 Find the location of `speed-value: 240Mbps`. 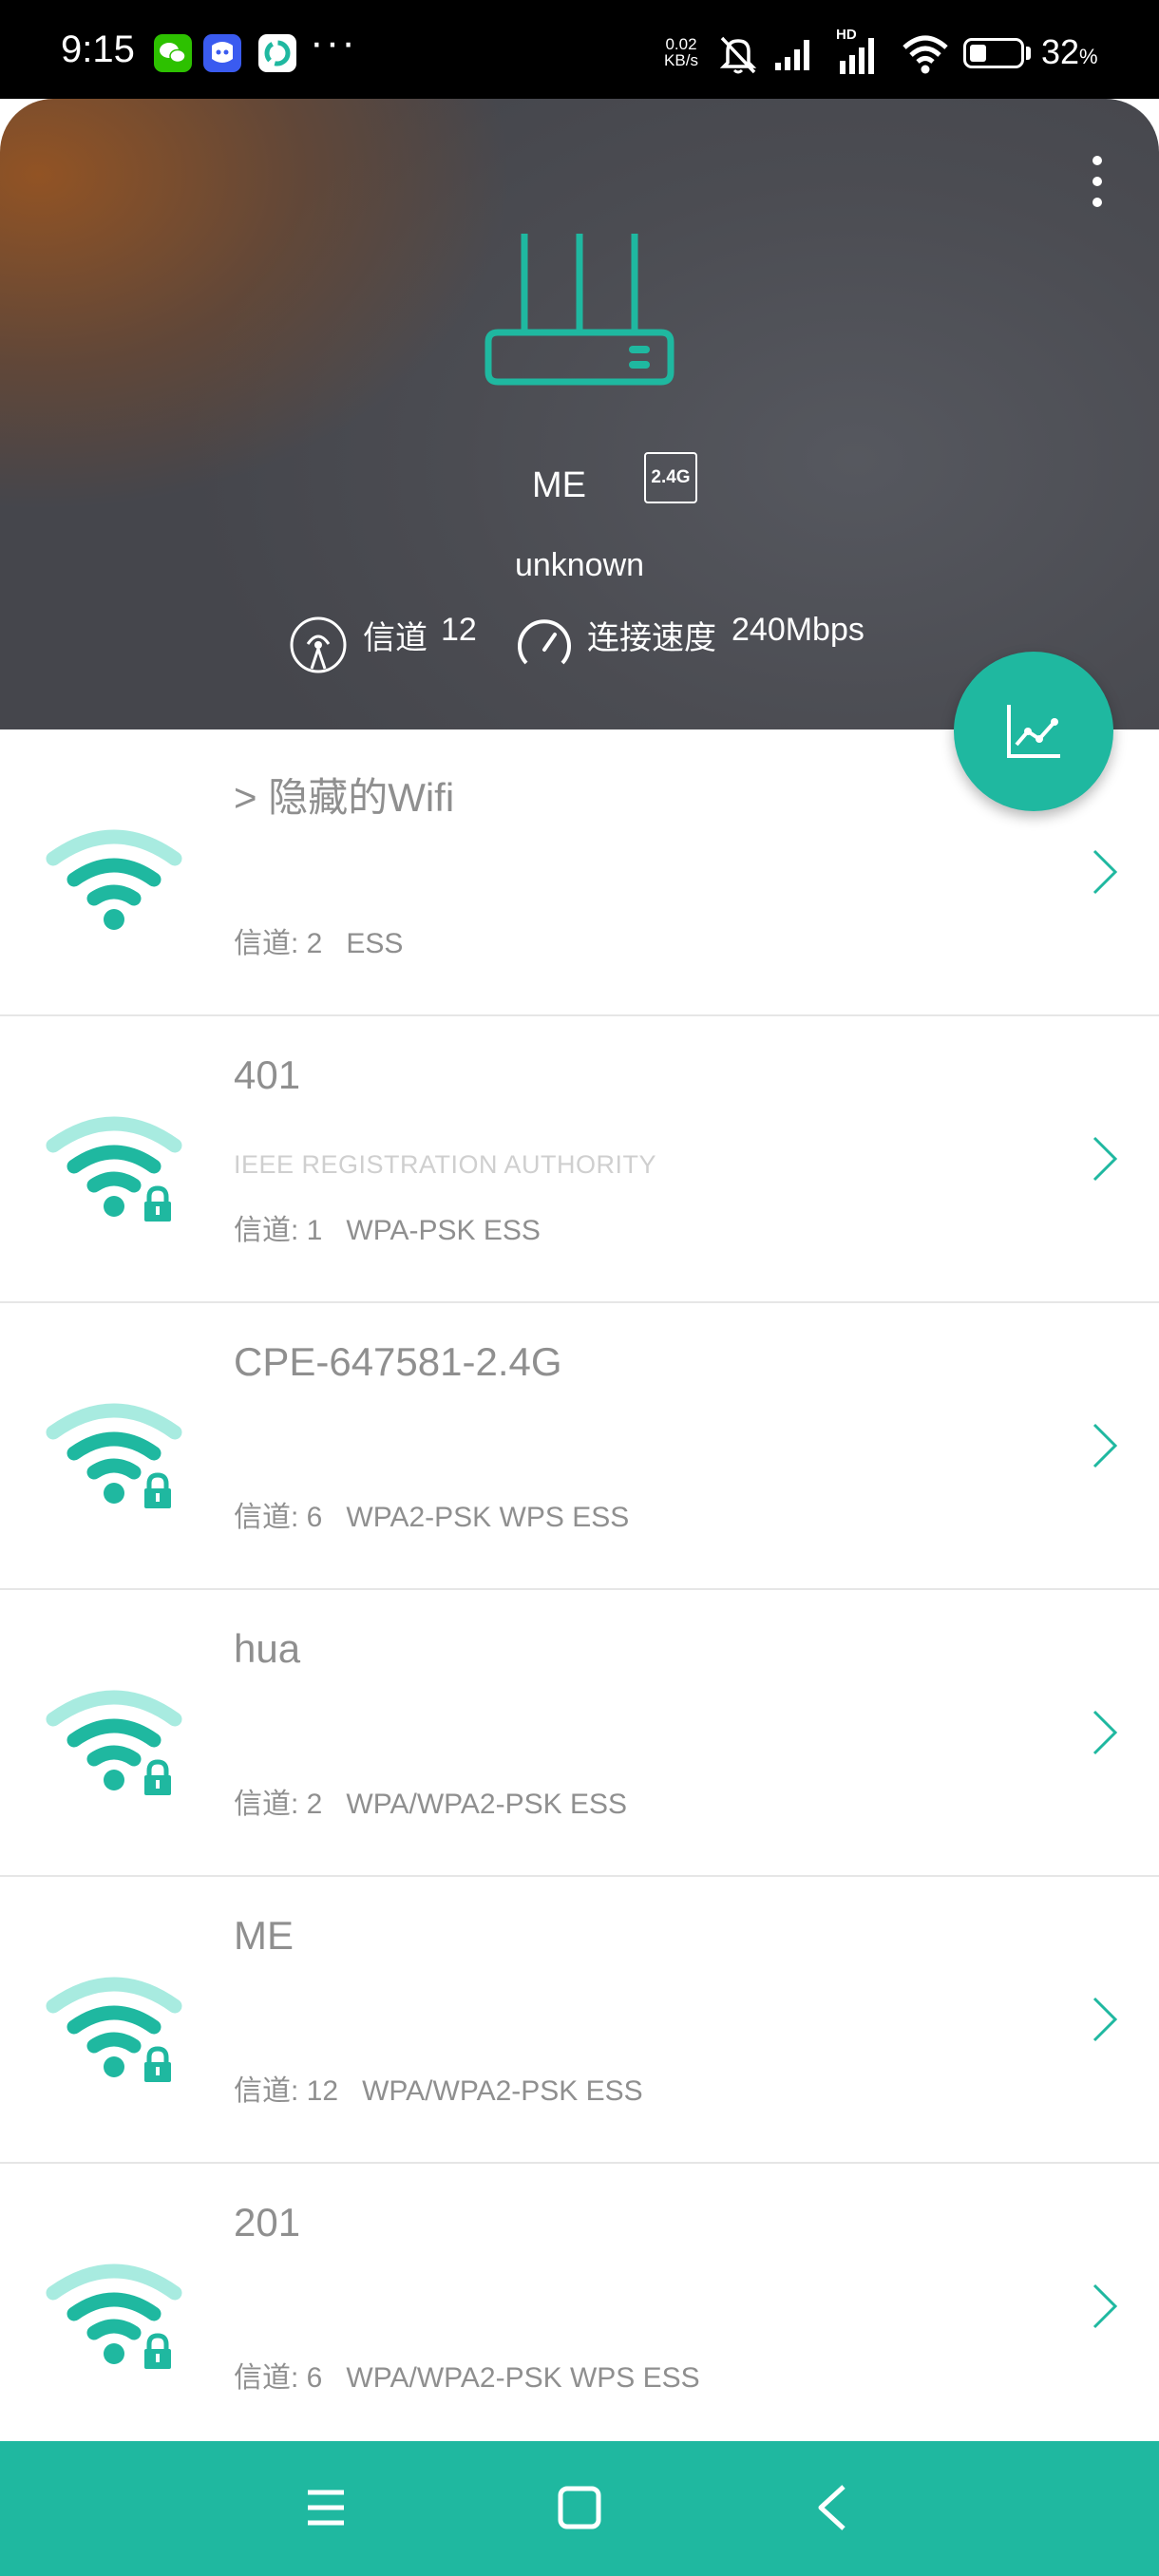

speed-value: 240Mbps is located at coordinates (798, 630).